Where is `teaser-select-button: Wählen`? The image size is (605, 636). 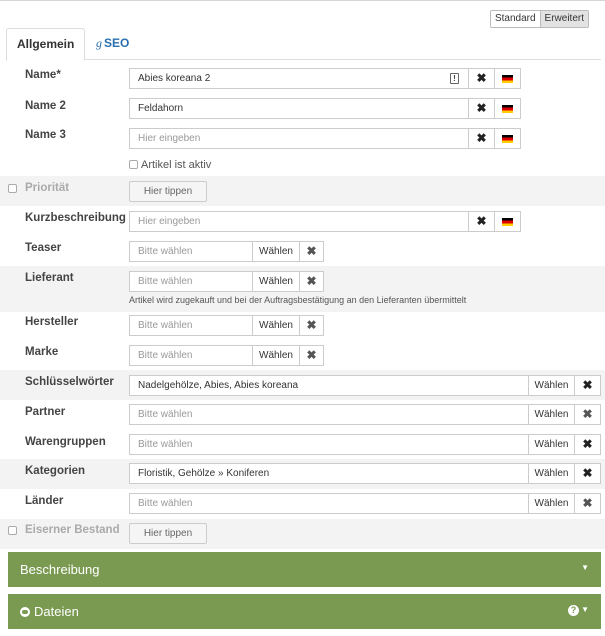
teaser-select-button: Wählen is located at coordinates (276, 251).